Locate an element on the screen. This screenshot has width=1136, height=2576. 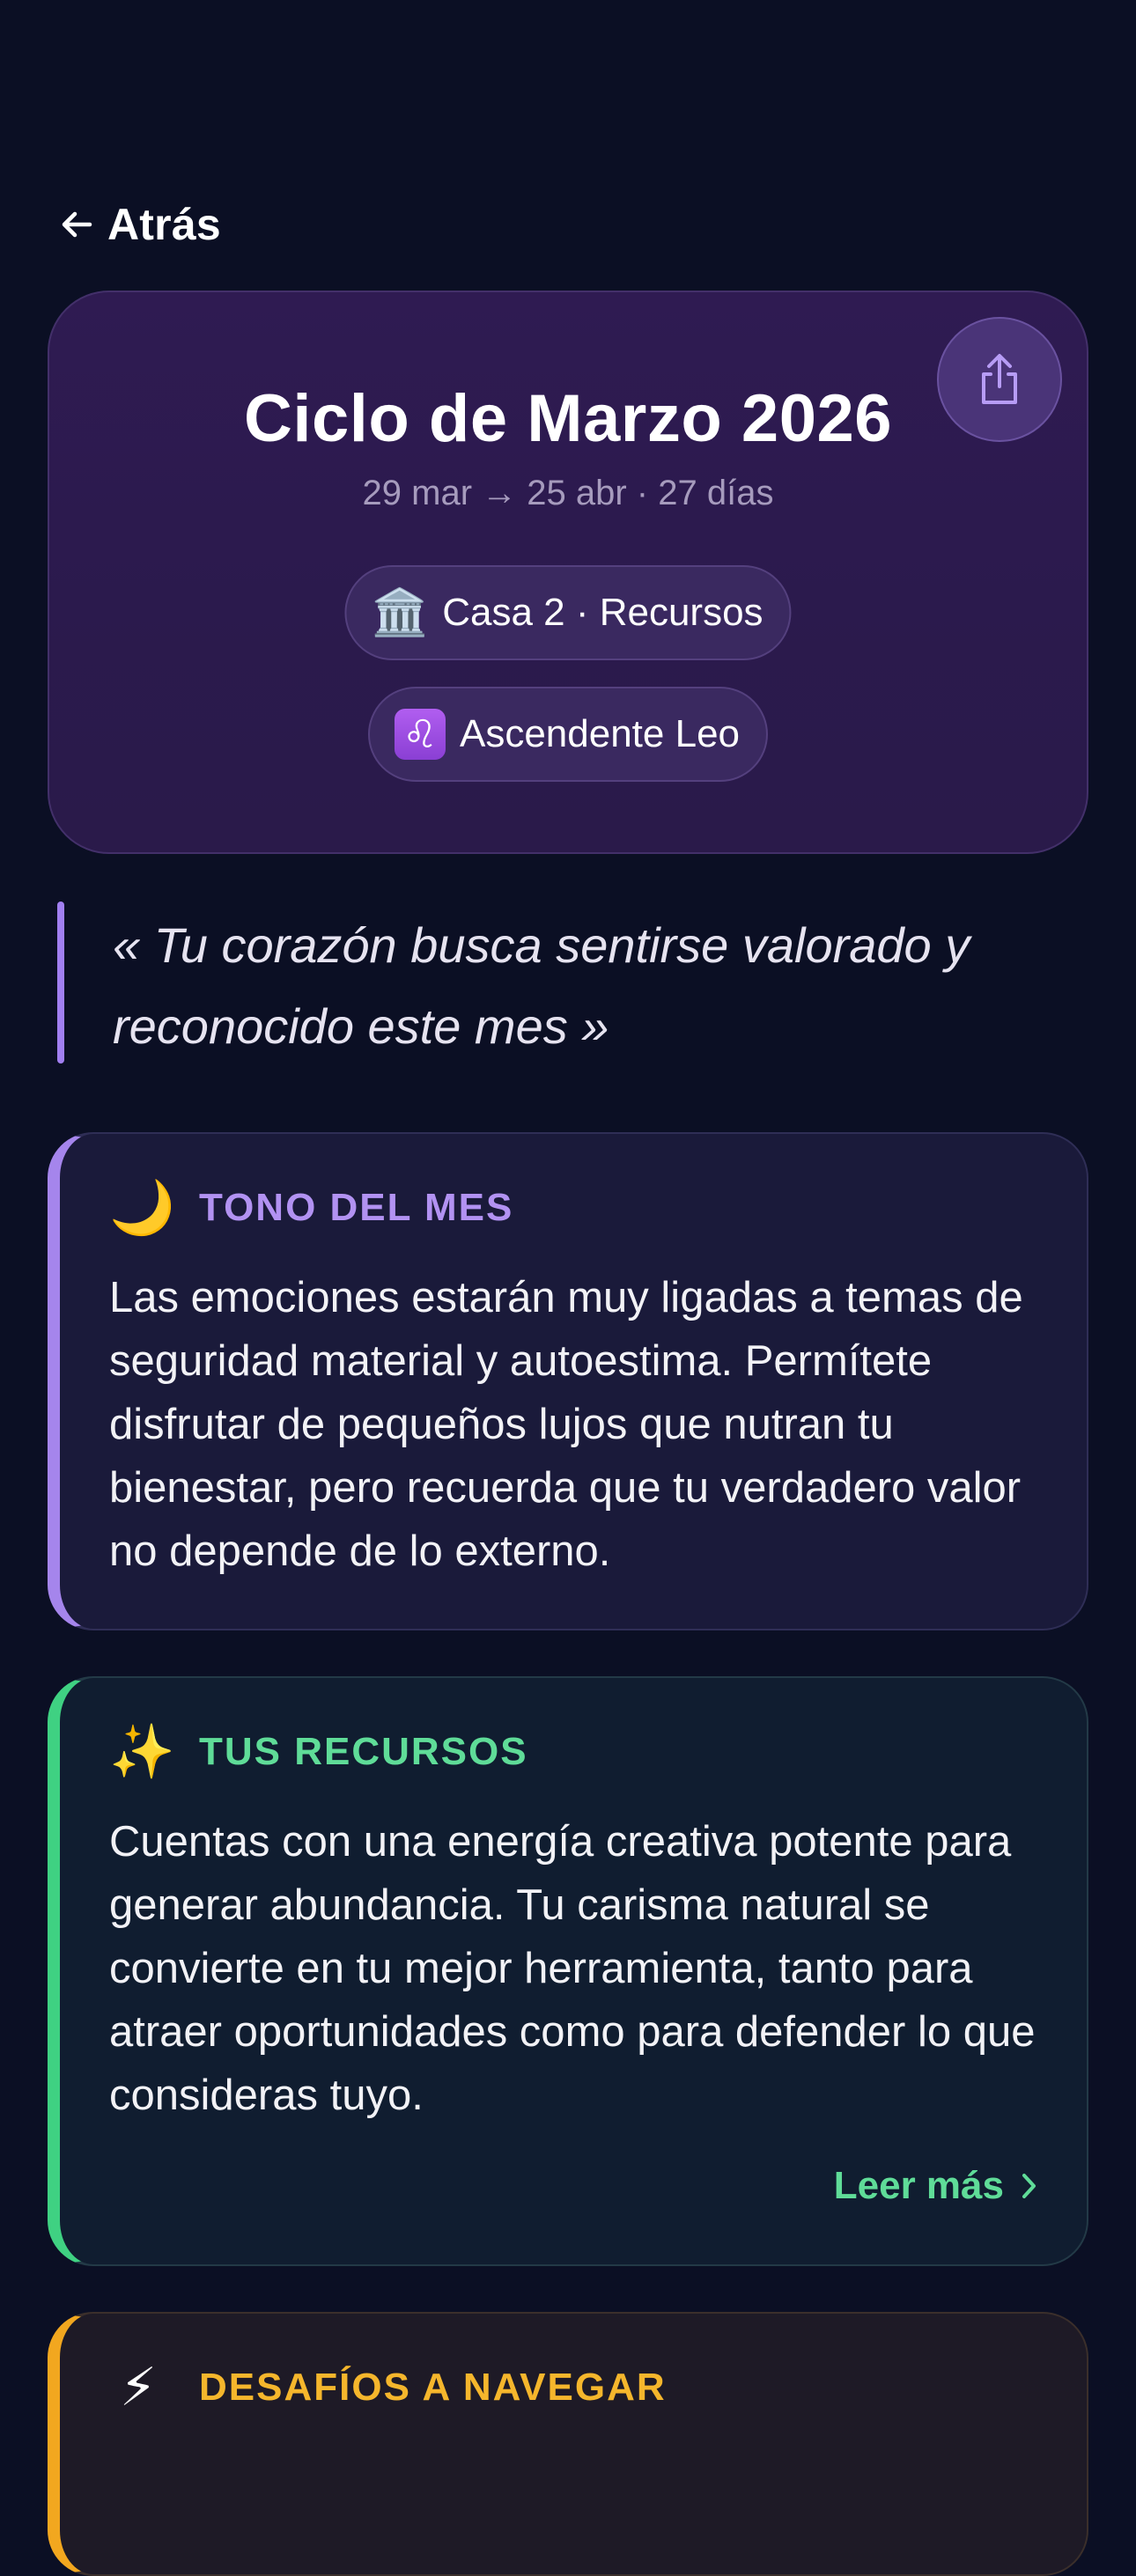
sparkles-icon: ✨ is located at coordinates (142, 1752).